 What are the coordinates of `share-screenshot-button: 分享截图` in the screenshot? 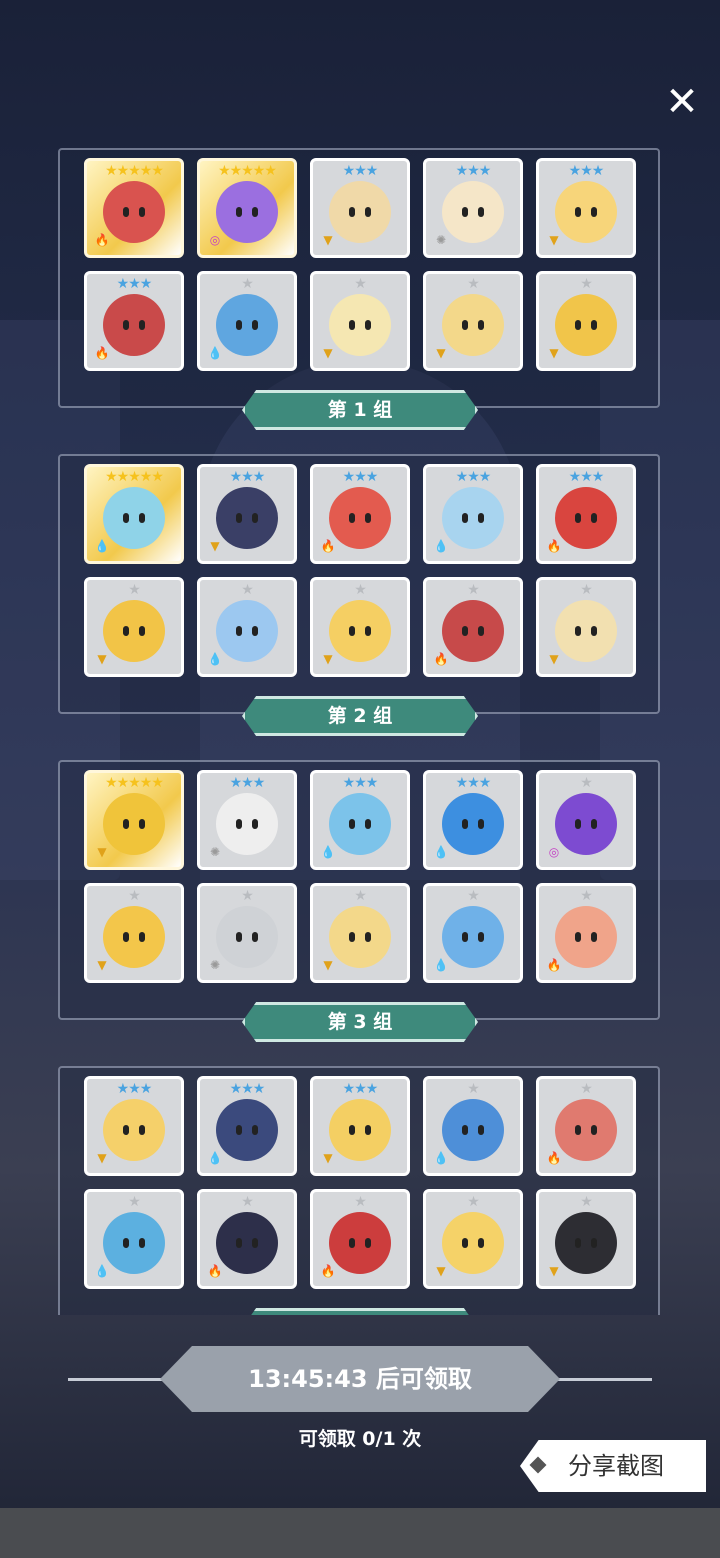 It's located at (613, 1466).